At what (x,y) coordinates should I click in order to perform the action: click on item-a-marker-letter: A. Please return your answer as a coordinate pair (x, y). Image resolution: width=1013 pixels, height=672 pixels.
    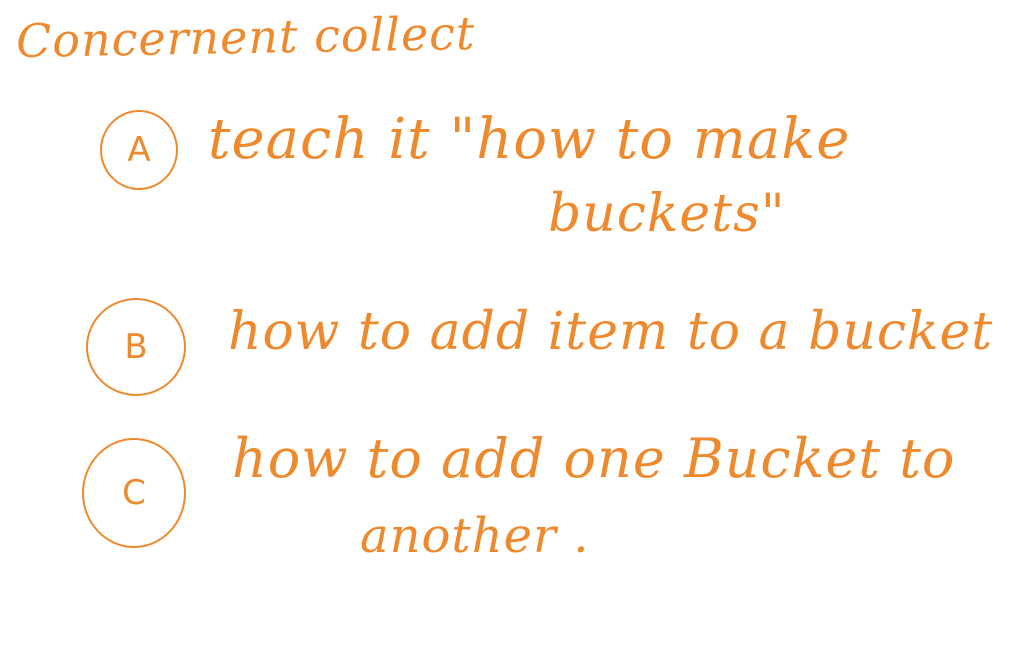
    Looking at the image, I should click on (139, 150).